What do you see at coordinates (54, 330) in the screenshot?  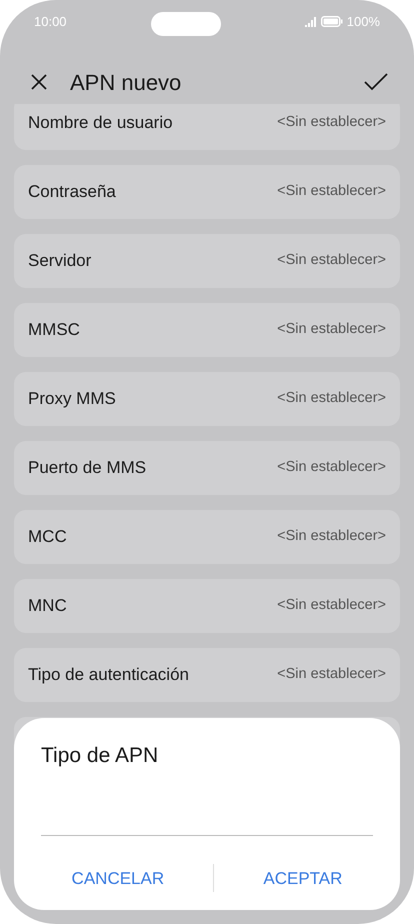 I see `setting-label: MMSC` at bounding box center [54, 330].